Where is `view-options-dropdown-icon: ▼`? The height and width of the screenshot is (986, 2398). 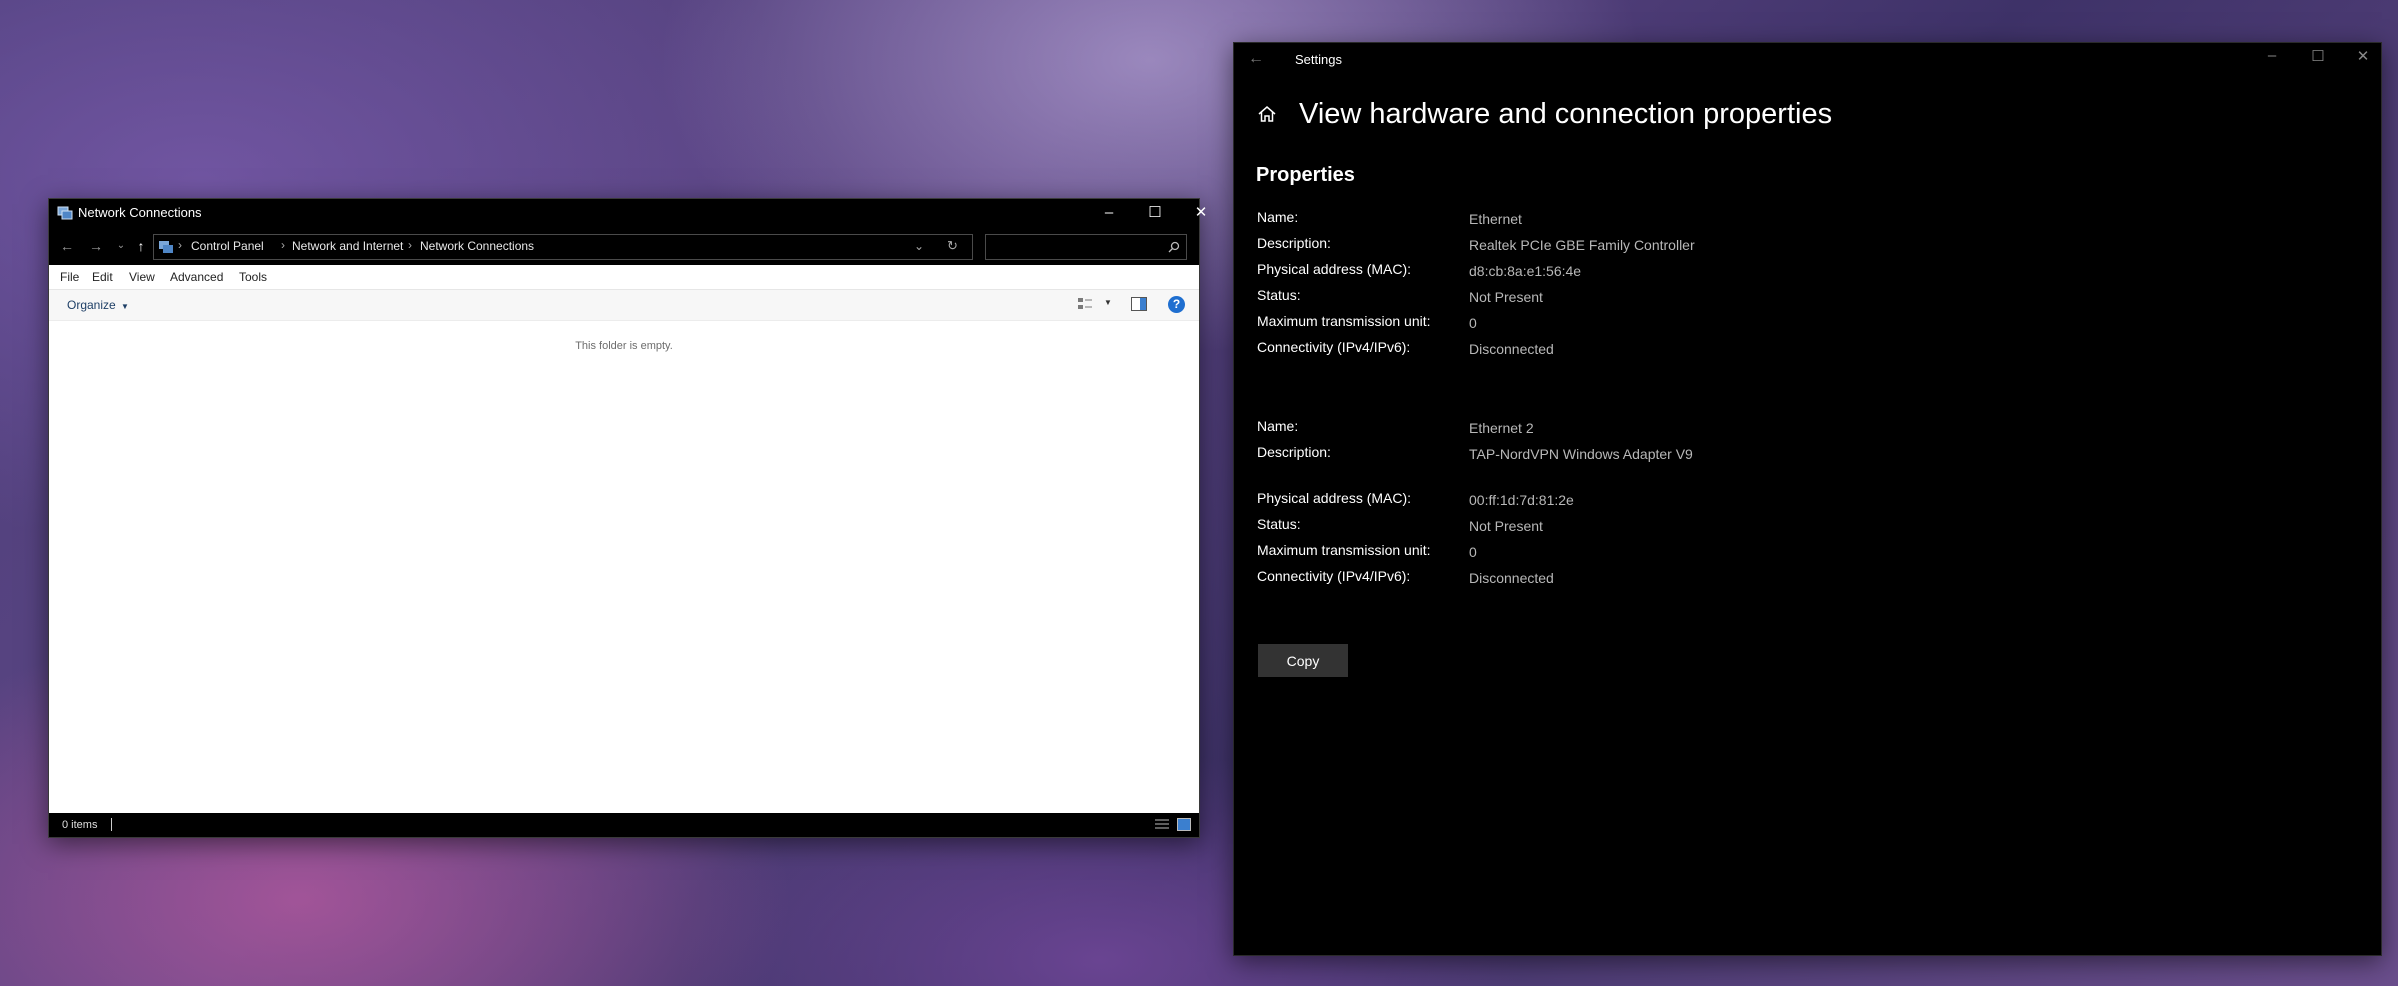
view-options-dropdown-icon: ▼ is located at coordinates (1108, 302).